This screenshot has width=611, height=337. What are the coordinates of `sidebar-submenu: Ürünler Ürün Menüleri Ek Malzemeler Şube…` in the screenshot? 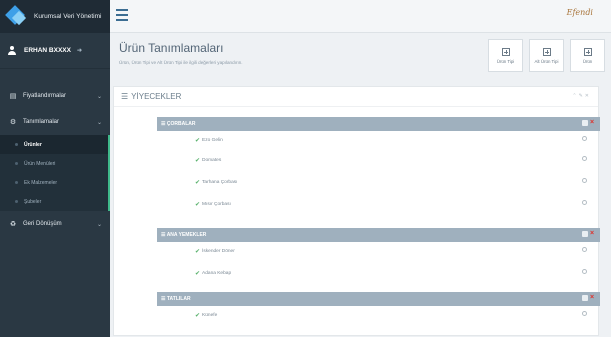 It's located at (55, 173).